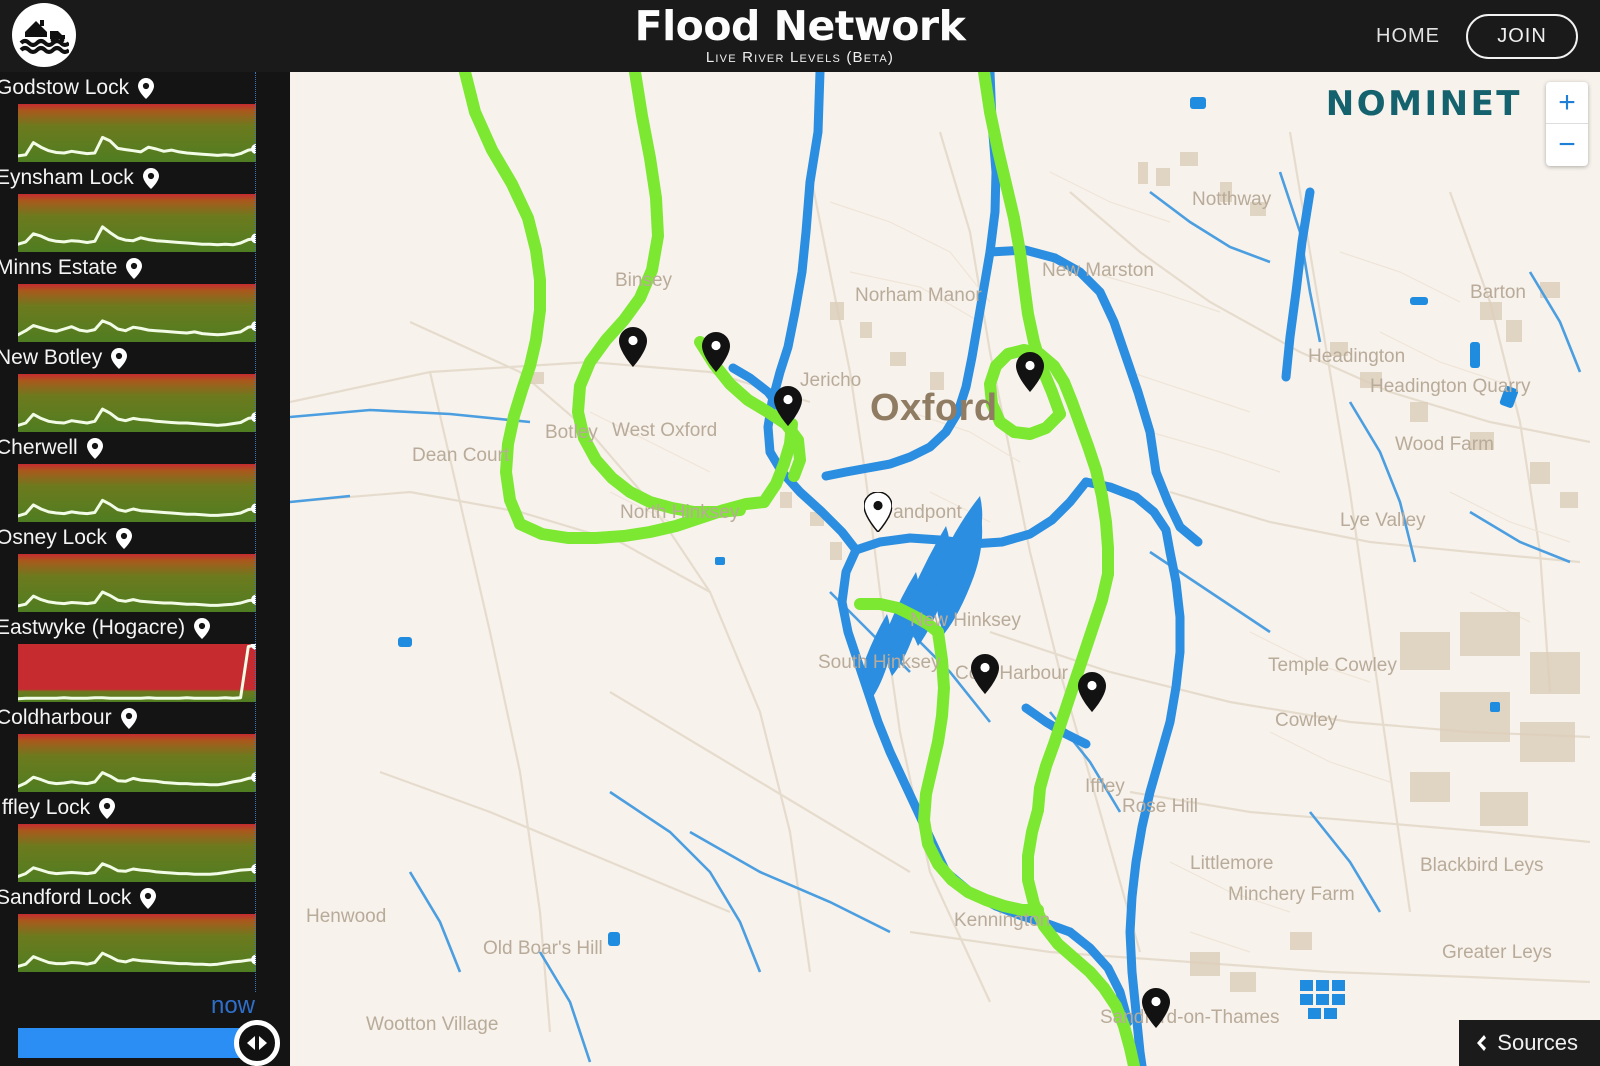  I want to click on map-zoom-controls: + −, so click(1567, 124).